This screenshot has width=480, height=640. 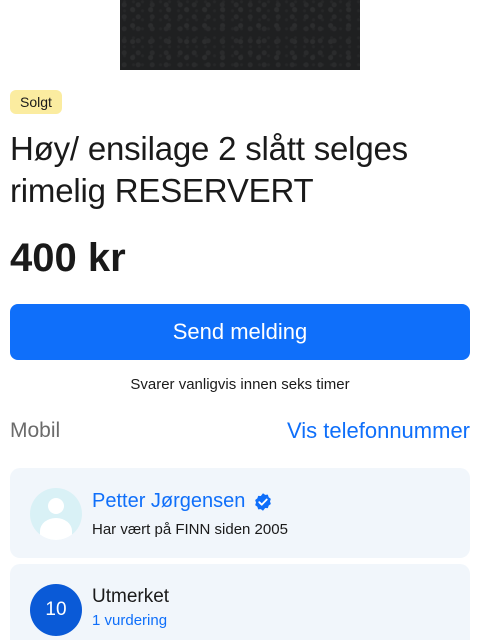 I want to click on response-time-note: Svarer vanligvis innen seks timer, so click(x=240, y=384).